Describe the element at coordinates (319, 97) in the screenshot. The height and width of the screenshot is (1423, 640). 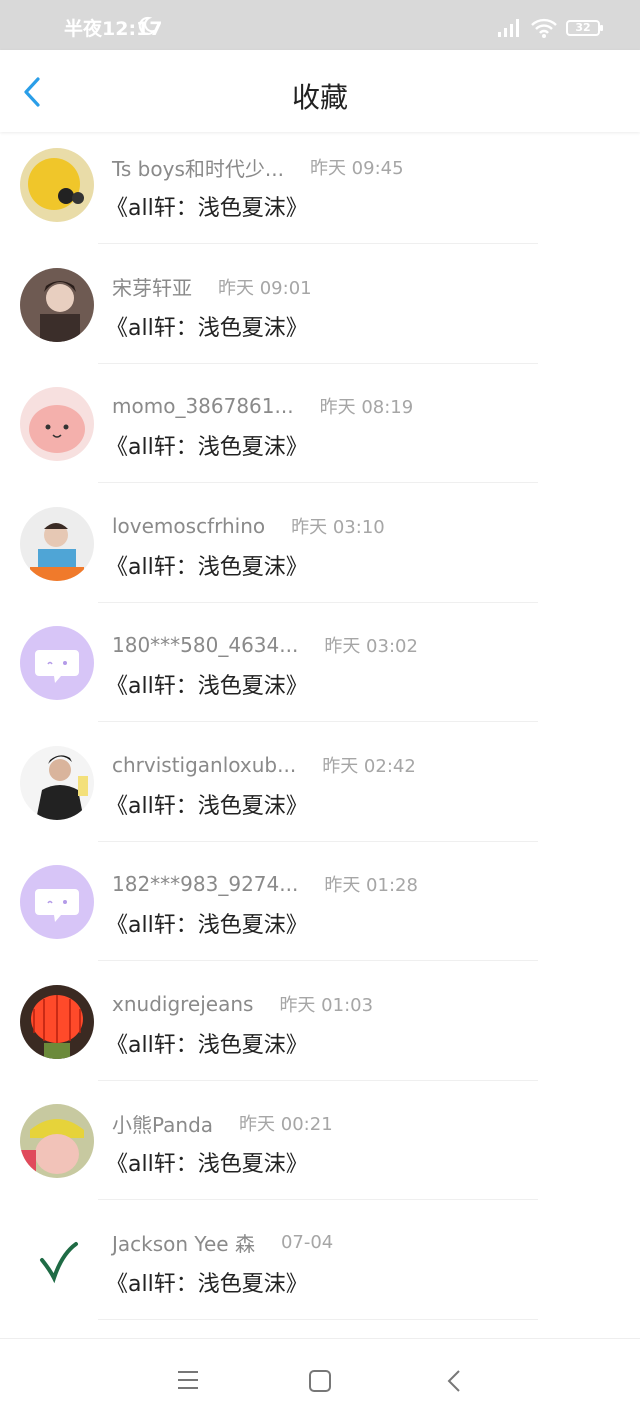
I see `page-title: 收藏` at that location.